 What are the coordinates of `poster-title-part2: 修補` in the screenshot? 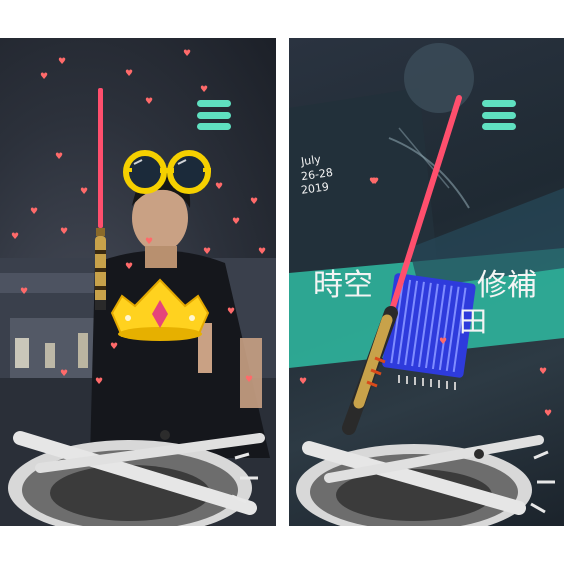 It's located at (507, 285).